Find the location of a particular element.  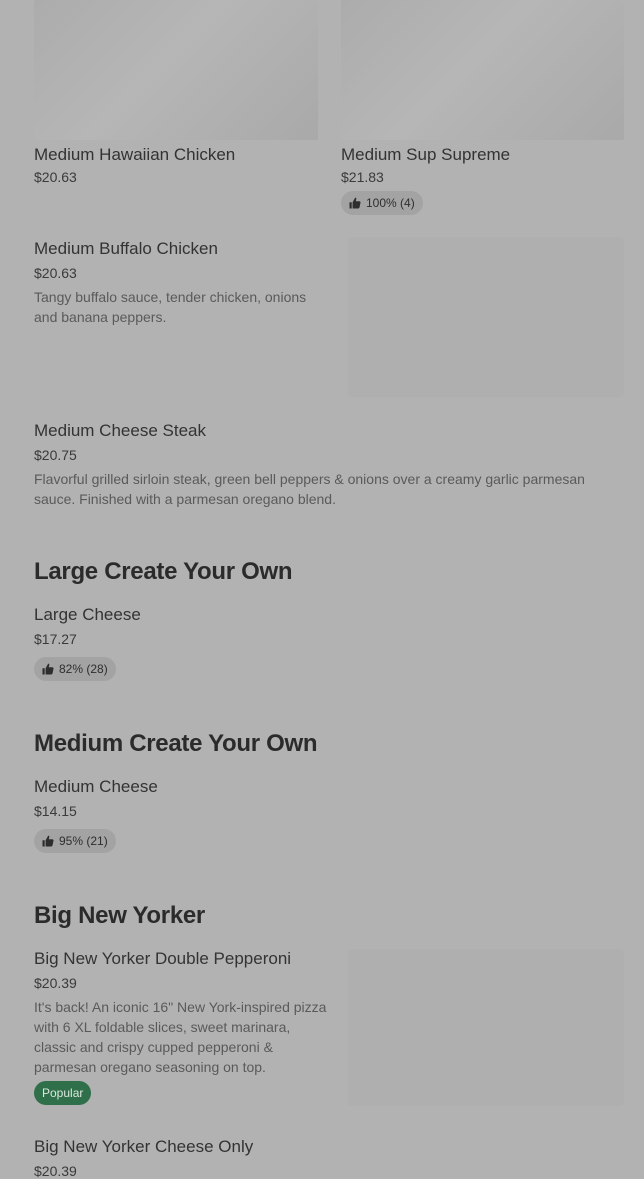

rating-text: 82% (28) is located at coordinates (83, 669).